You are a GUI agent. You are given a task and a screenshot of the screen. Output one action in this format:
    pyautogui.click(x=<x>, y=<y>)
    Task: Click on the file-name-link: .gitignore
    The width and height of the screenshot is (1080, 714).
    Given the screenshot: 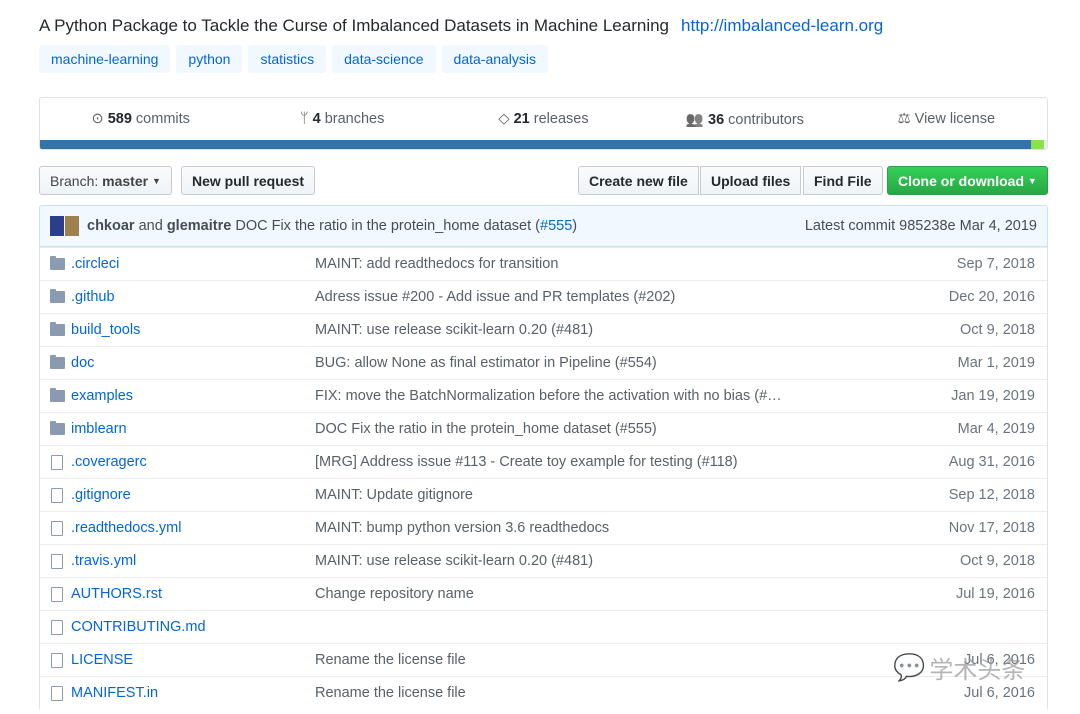 What is the action you would take?
    pyautogui.click(x=193, y=495)
    